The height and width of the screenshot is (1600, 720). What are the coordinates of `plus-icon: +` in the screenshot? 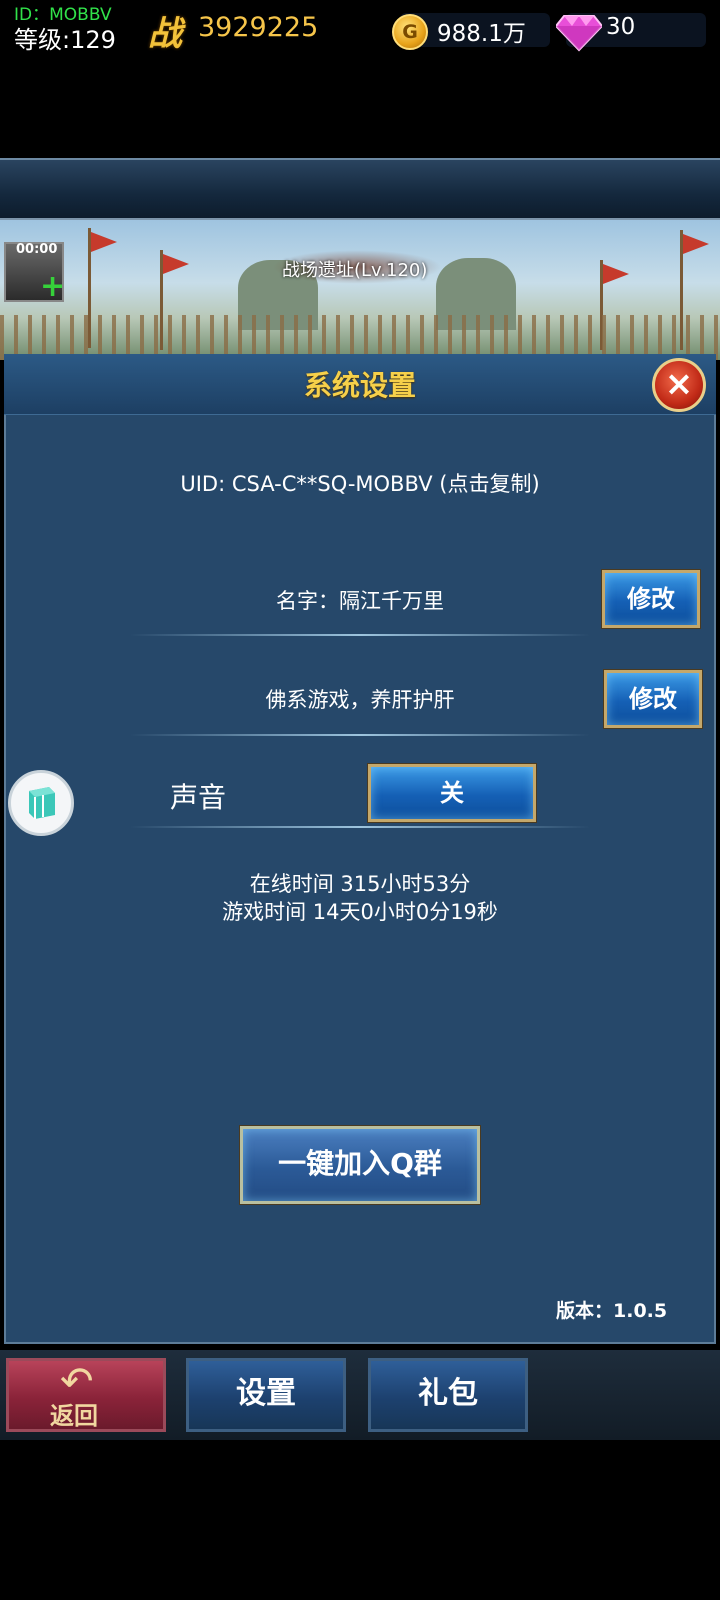 It's located at (52, 287).